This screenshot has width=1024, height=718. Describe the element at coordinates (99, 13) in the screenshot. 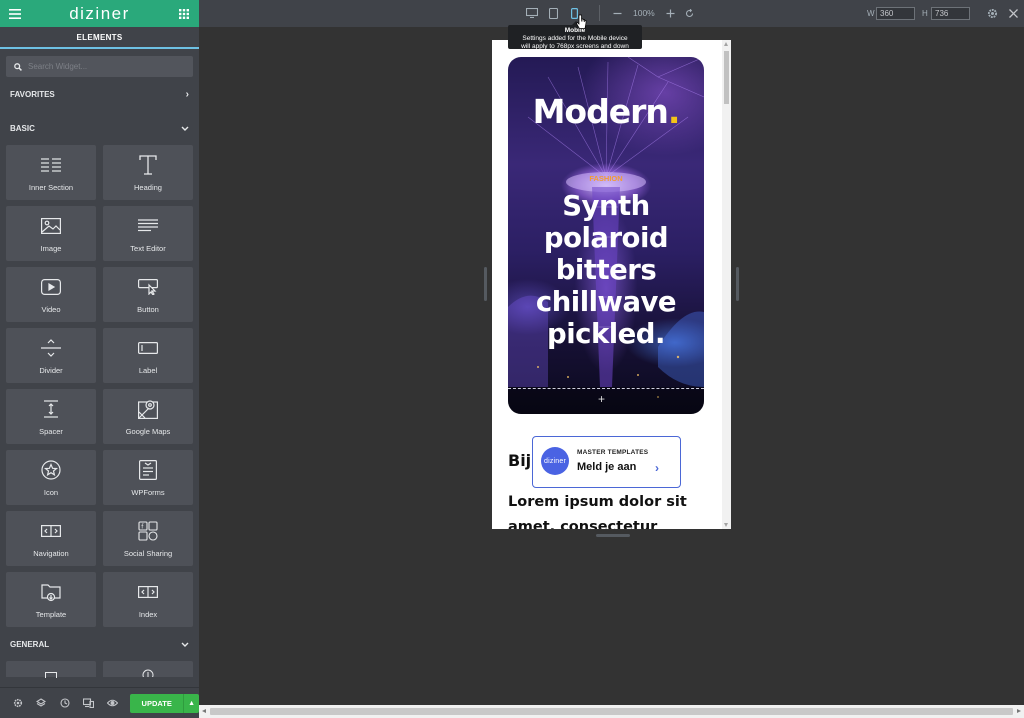

I see `diziner-logo: diziner` at that location.